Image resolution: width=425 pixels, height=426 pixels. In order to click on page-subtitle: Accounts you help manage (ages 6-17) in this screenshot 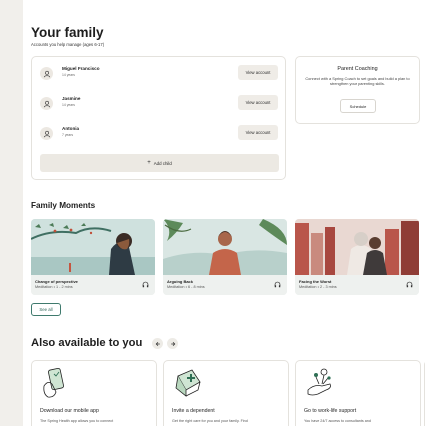, I will do `click(68, 44)`.